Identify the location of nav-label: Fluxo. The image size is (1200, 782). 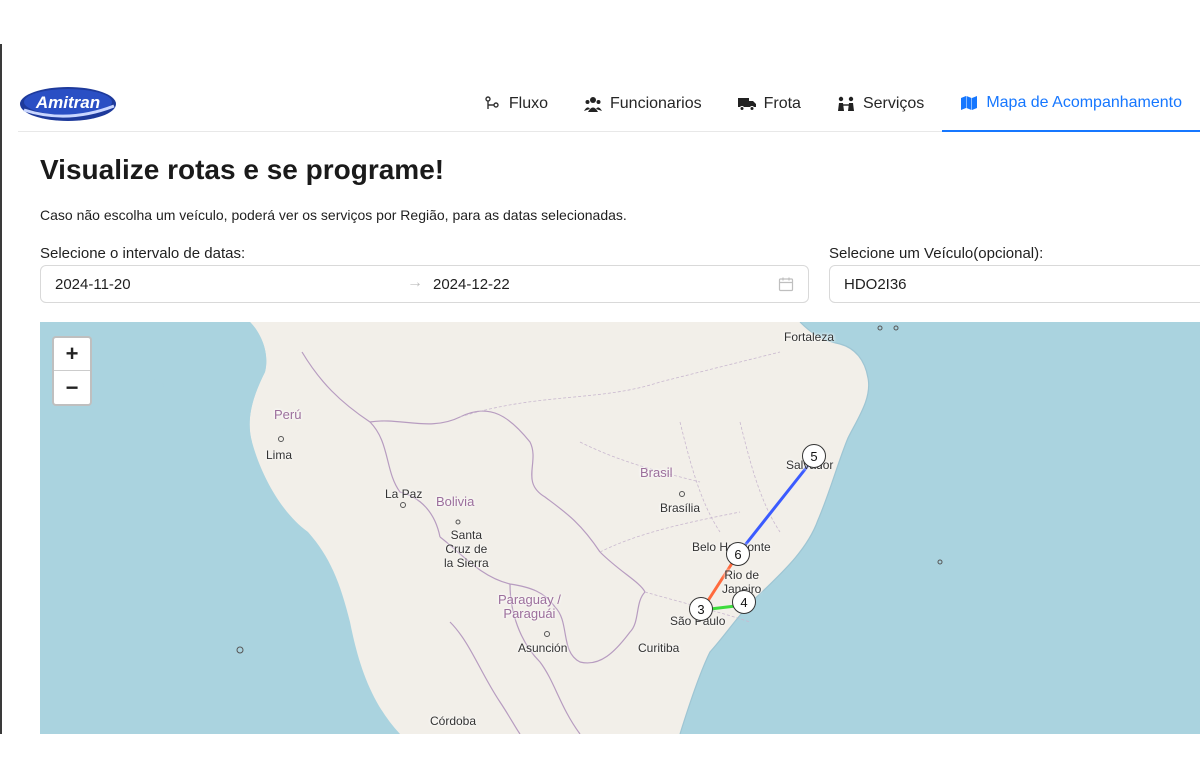
(528, 103).